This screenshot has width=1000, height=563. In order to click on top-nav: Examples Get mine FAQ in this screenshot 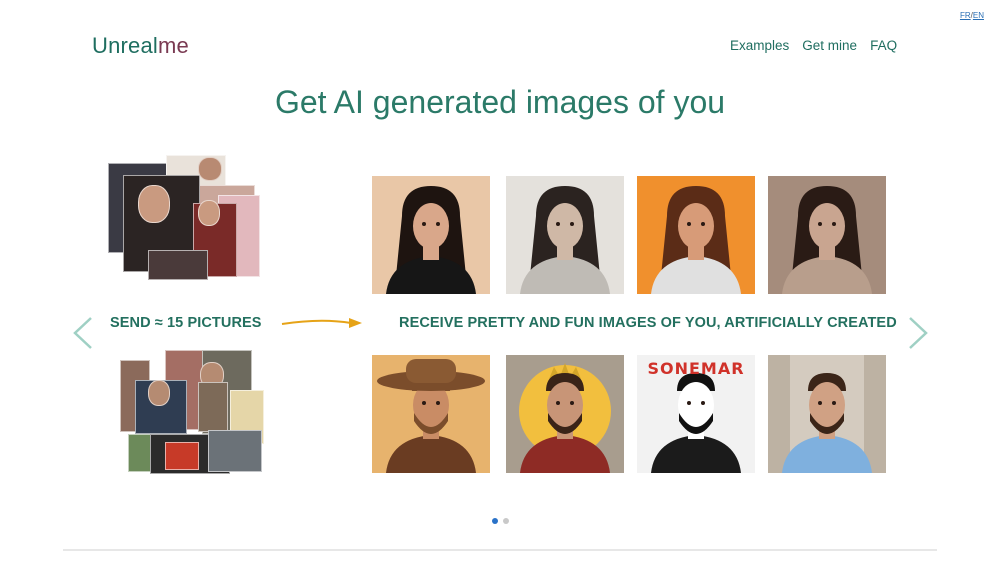, I will do `click(813, 45)`.